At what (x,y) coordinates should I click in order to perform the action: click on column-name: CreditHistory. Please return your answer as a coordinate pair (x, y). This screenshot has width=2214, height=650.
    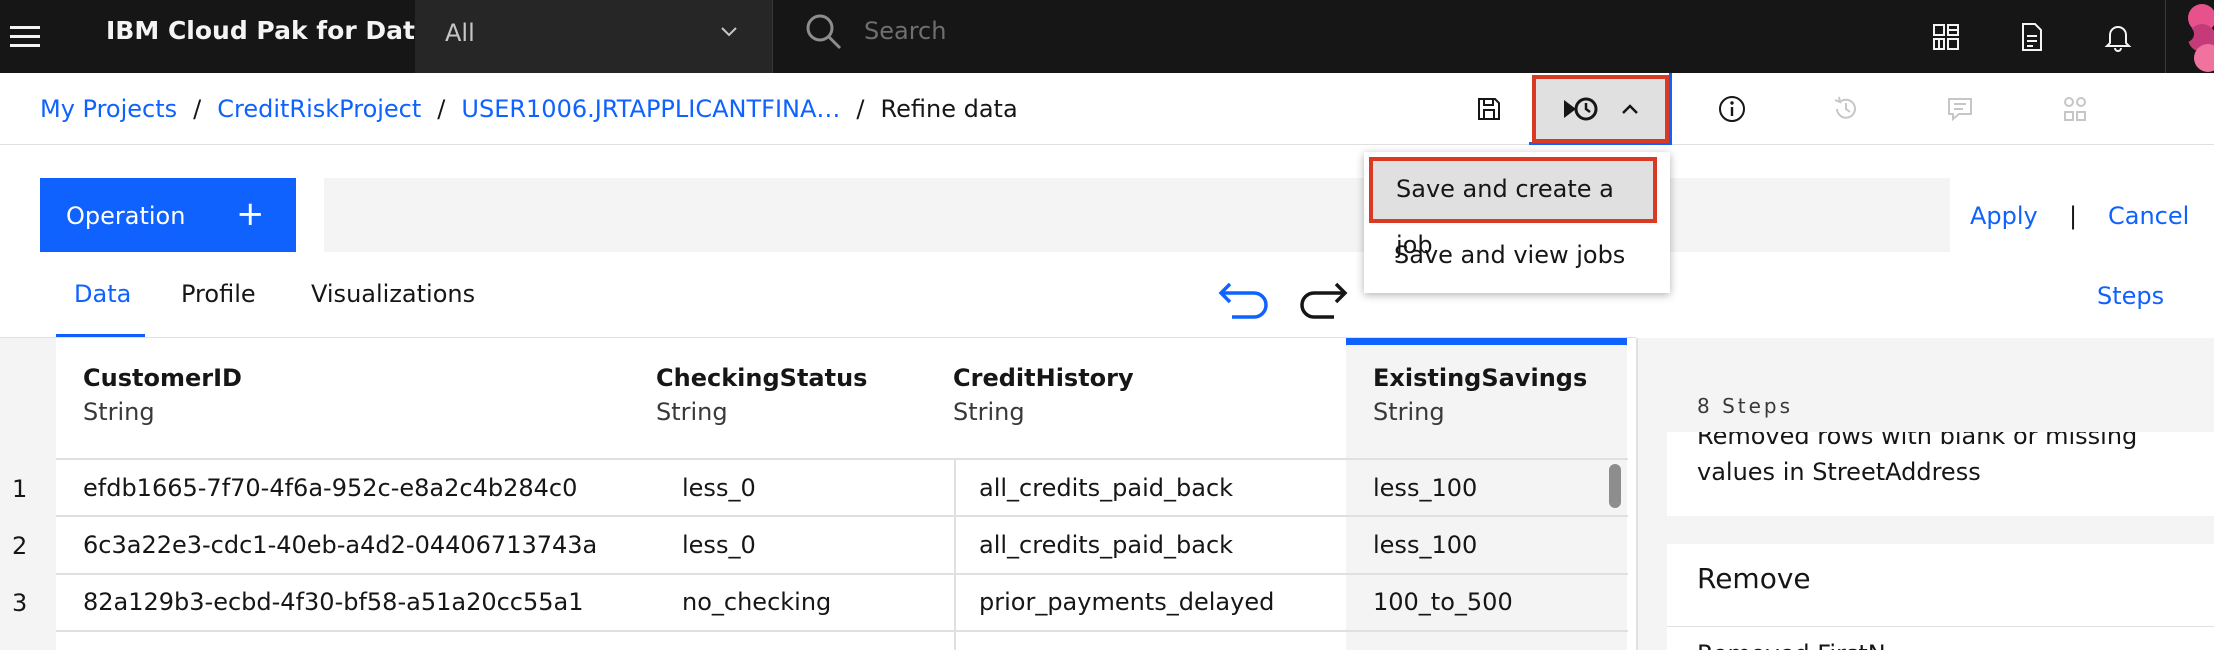
    Looking at the image, I should click on (1043, 378).